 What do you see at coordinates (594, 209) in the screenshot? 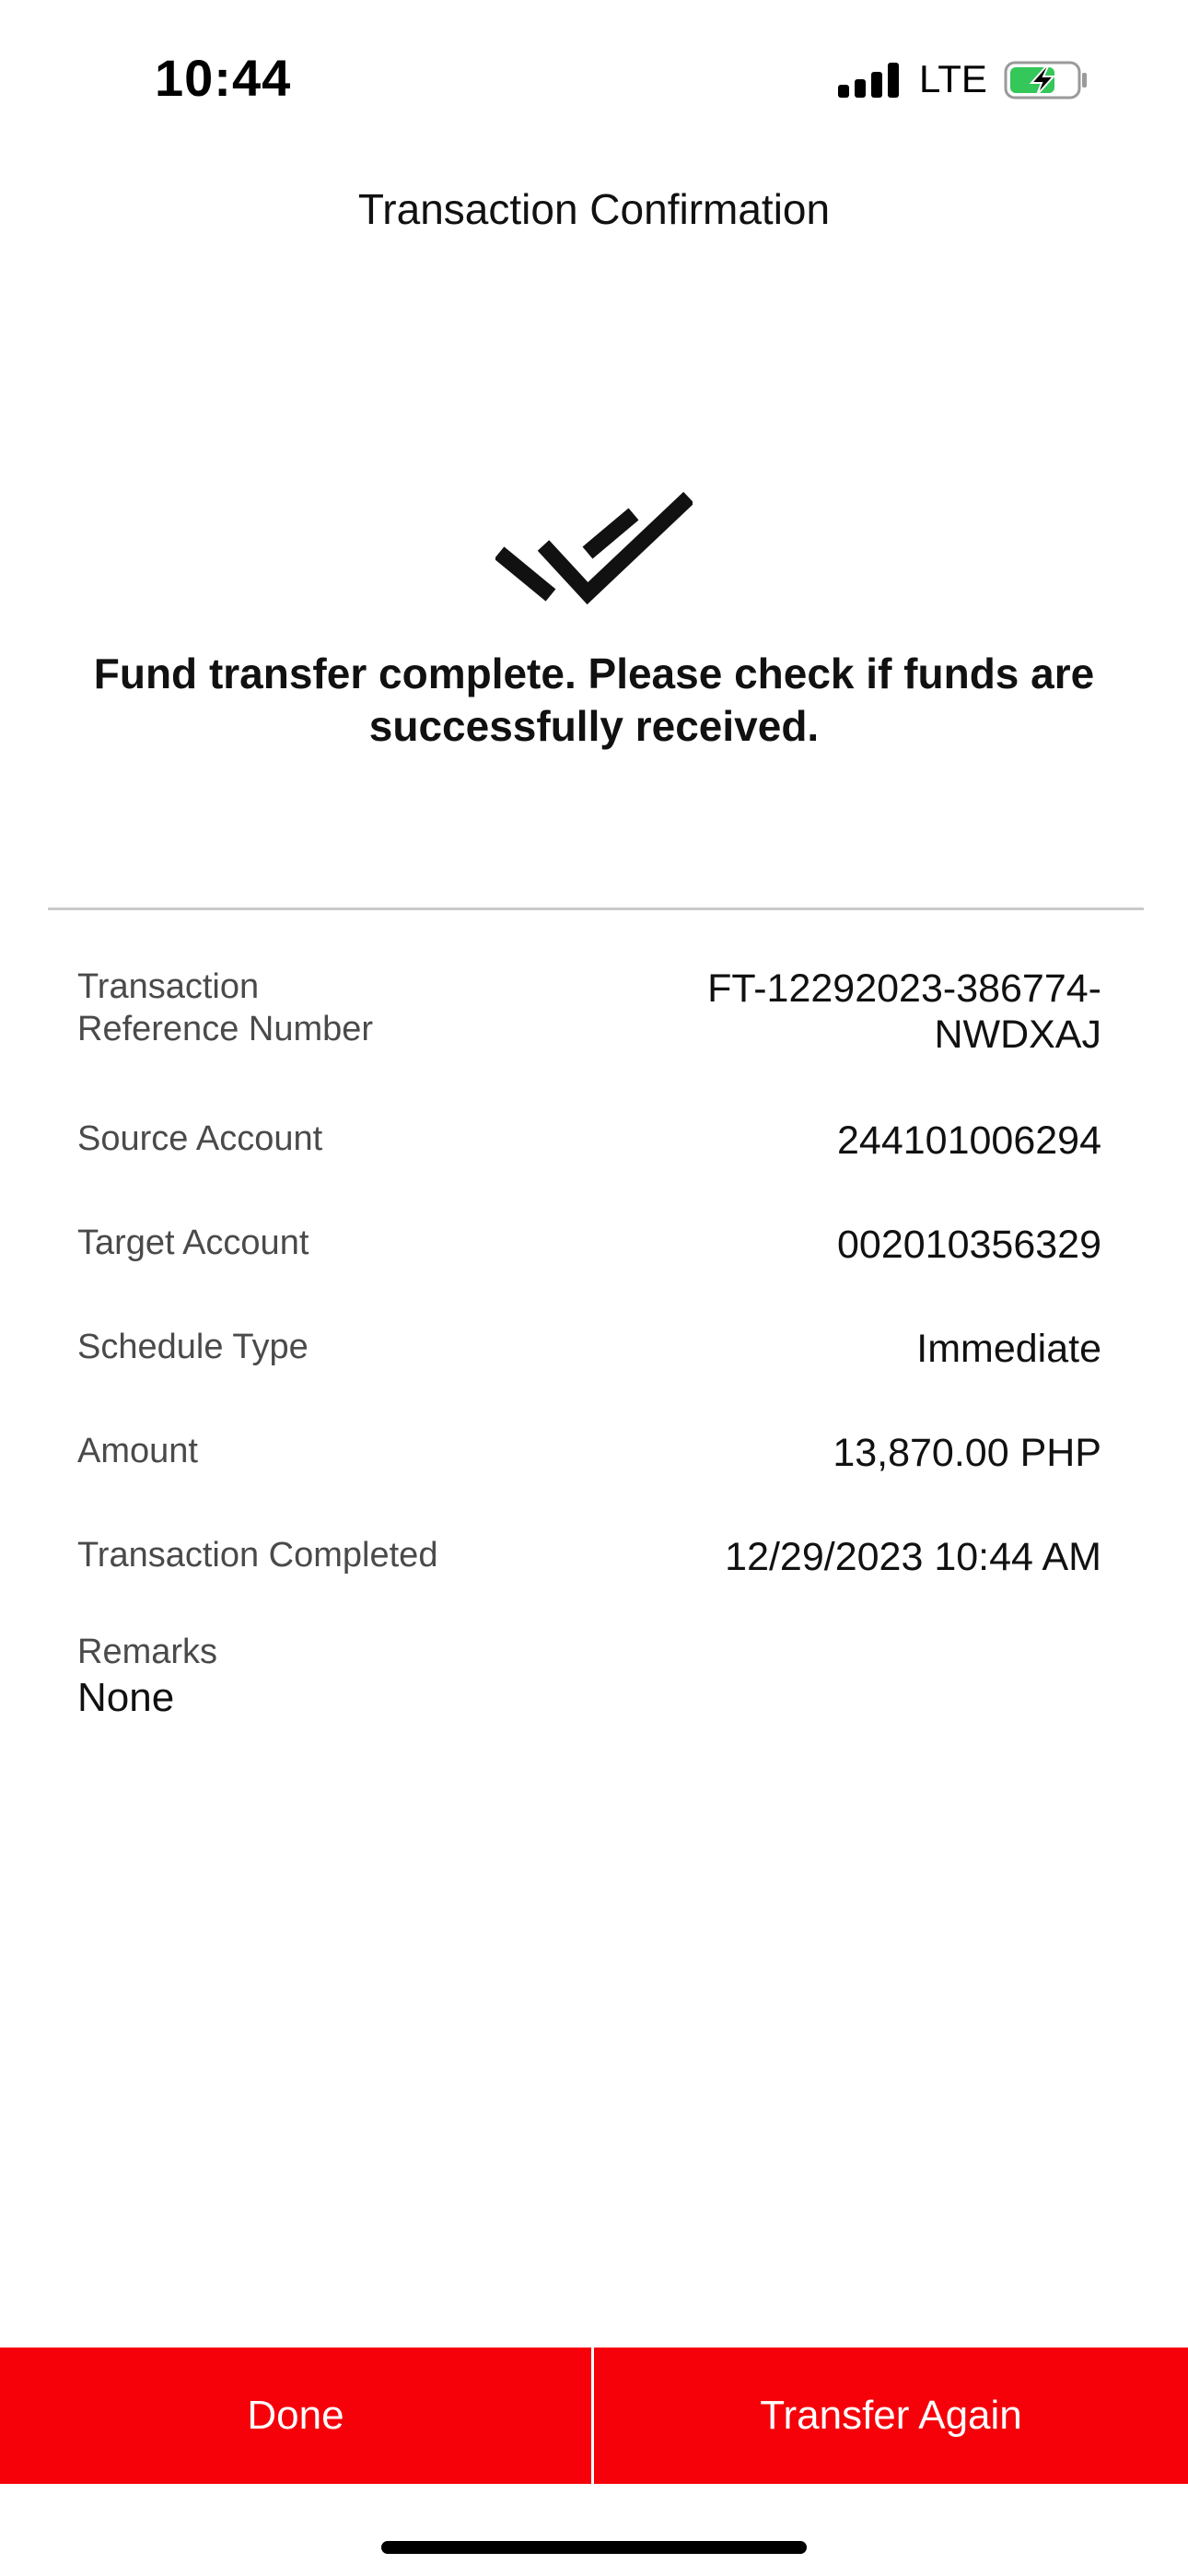
I see `page-title: Transaction Confirmation` at bounding box center [594, 209].